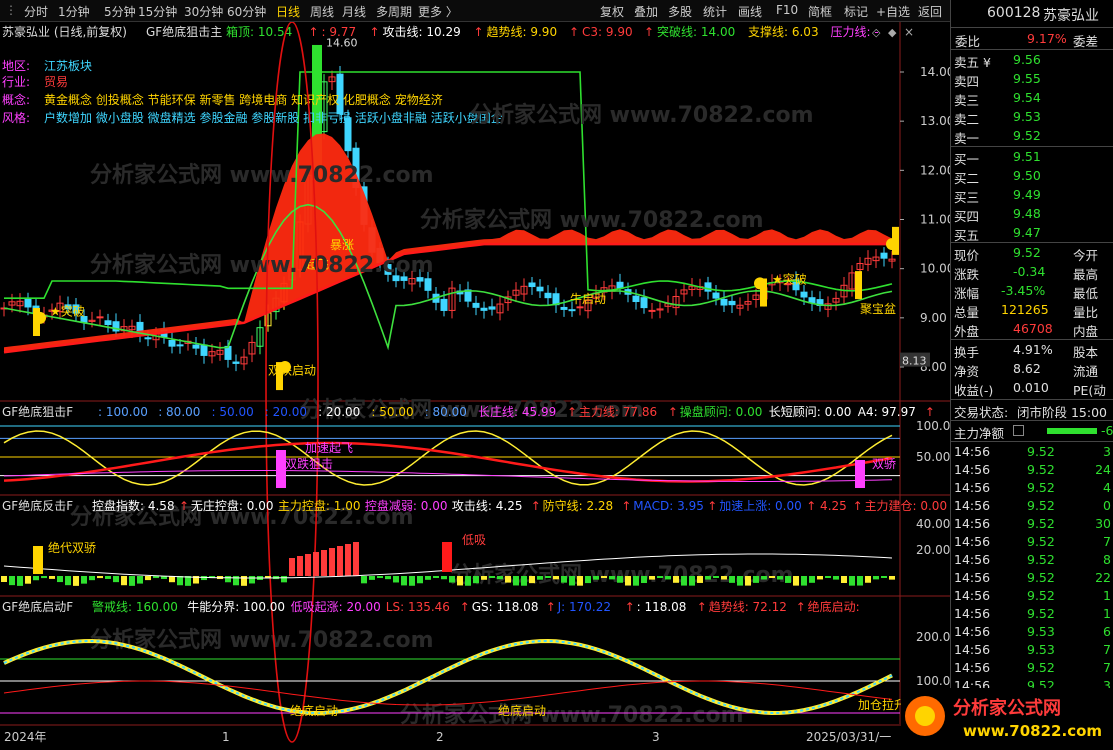 This screenshot has height=750, width=1113. Describe the element at coordinates (630, 607) in the screenshot. I see `panel4-param-8: ↑` at that location.